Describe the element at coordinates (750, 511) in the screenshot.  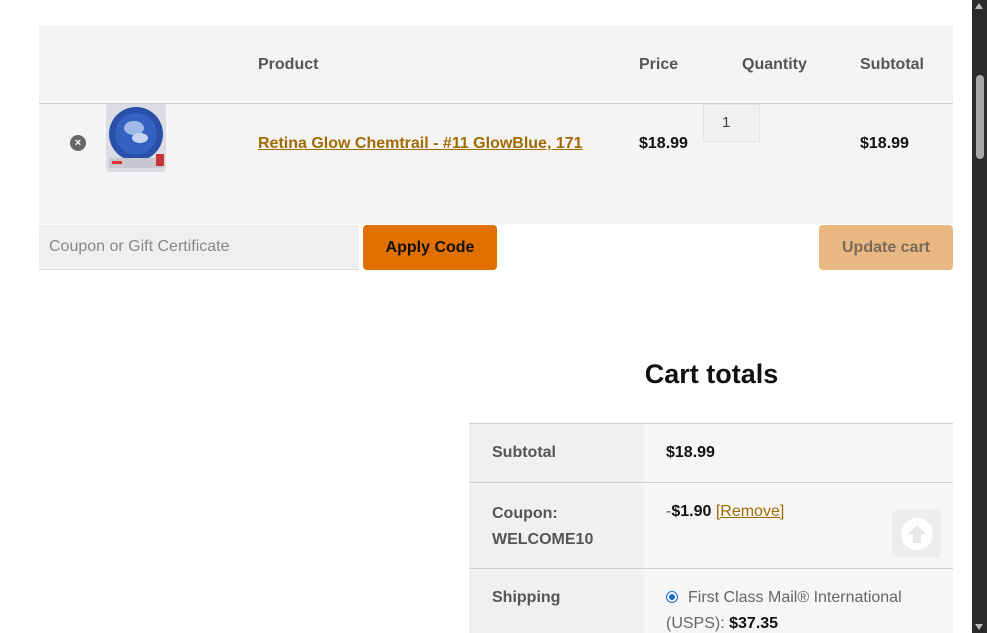
I see `remove-coupon-link: [Remove]` at that location.